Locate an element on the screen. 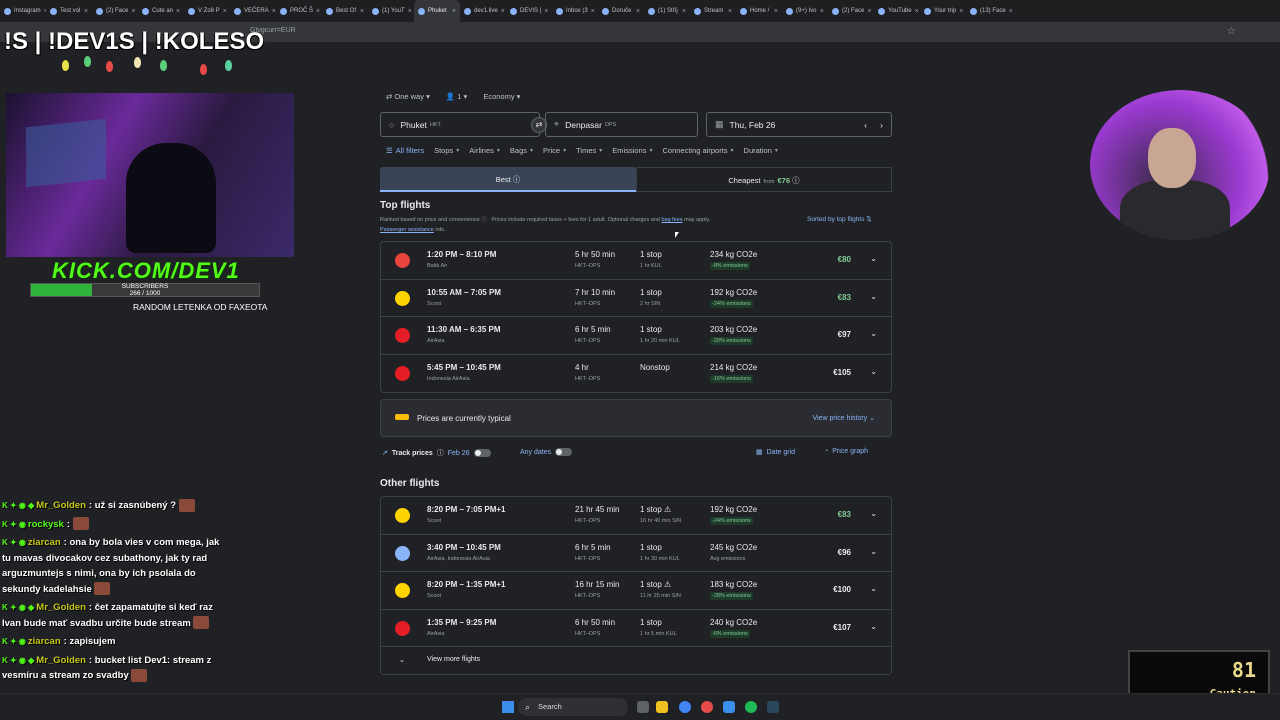 The width and height of the screenshot is (1280, 720). steam-icon is located at coordinates (773, 707).